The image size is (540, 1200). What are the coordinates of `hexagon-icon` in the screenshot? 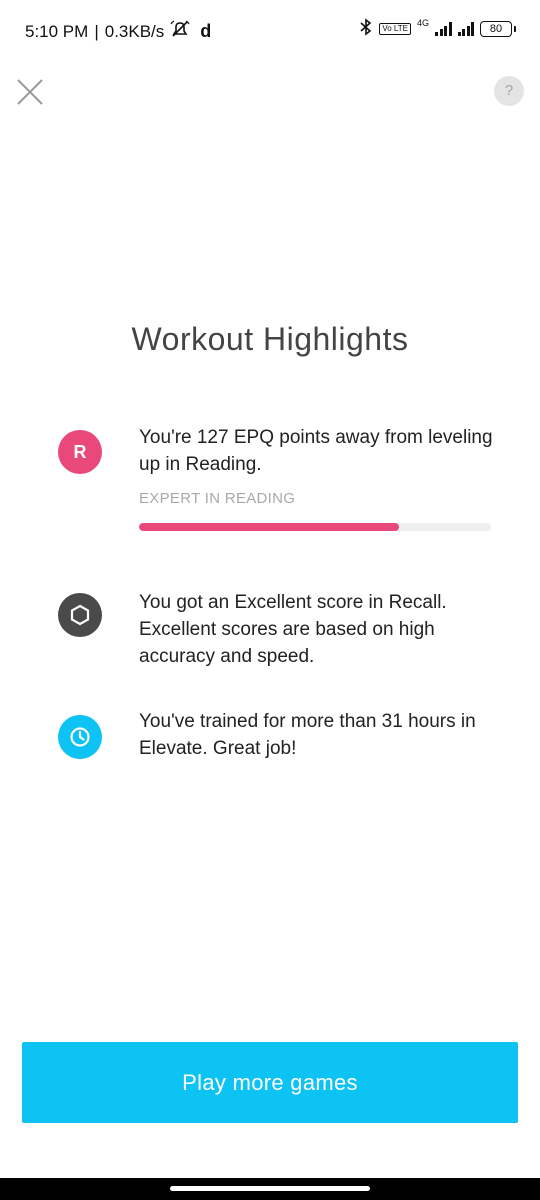 It's located at (80, 615).